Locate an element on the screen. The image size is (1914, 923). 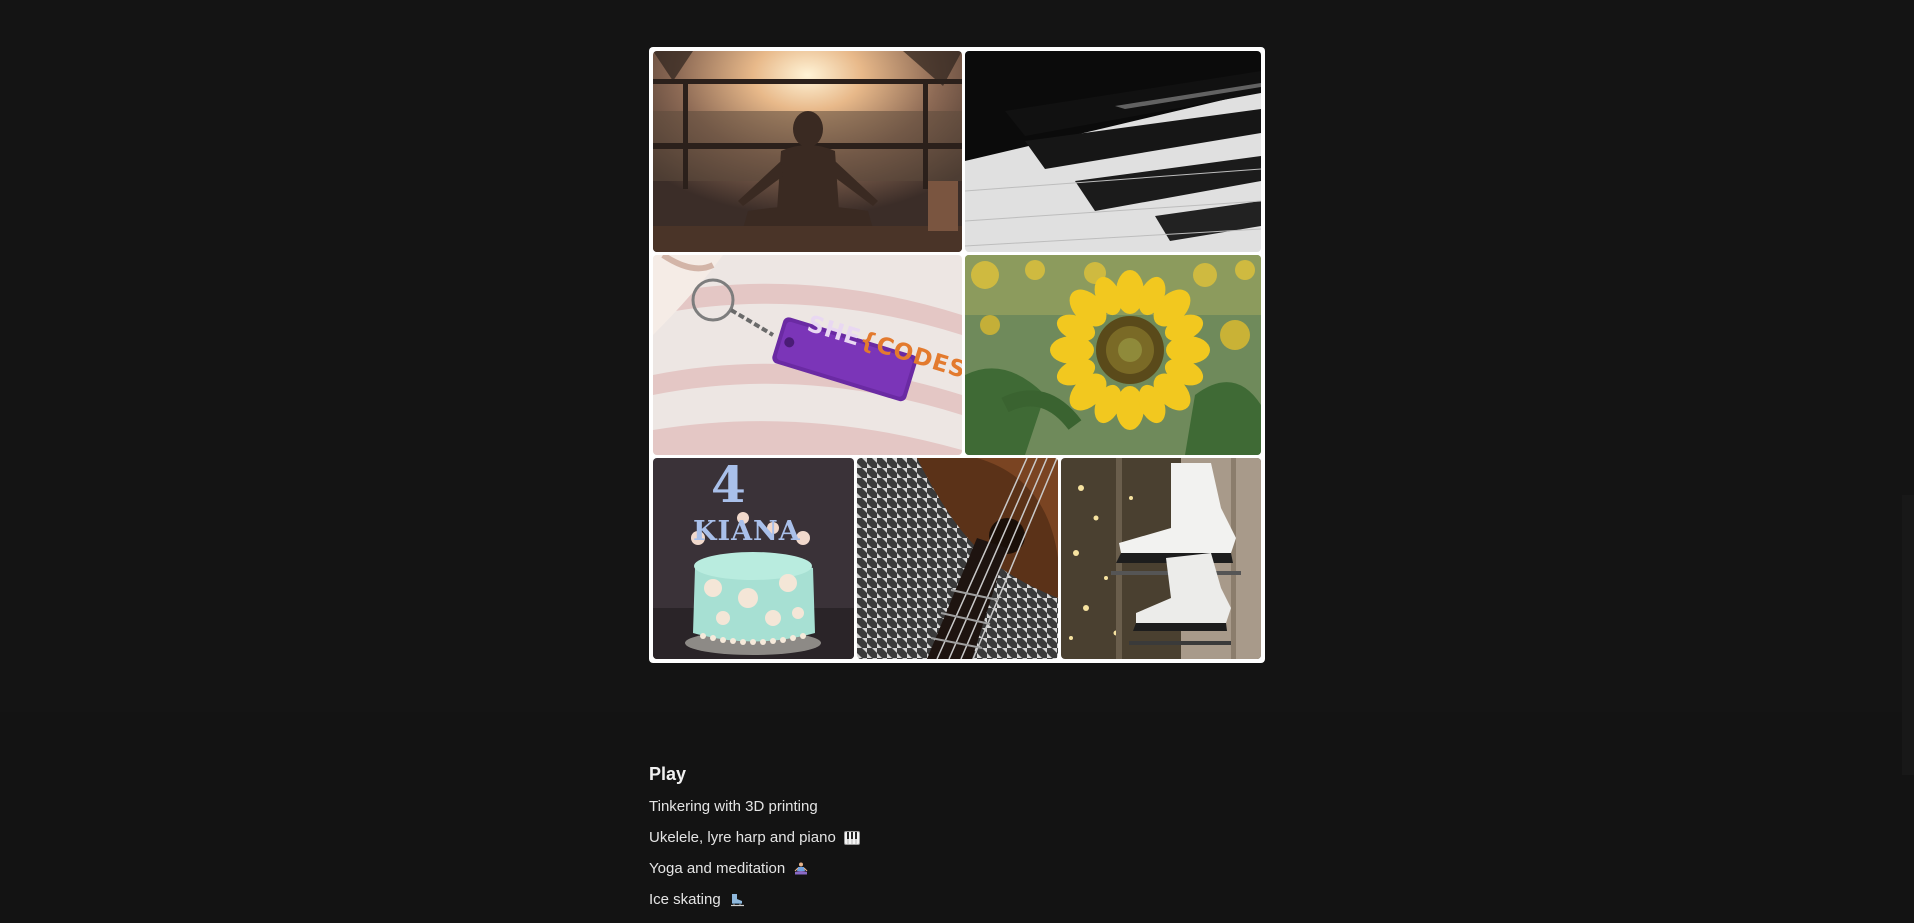
scrollbar-track is located at coordinates (1908, 635).